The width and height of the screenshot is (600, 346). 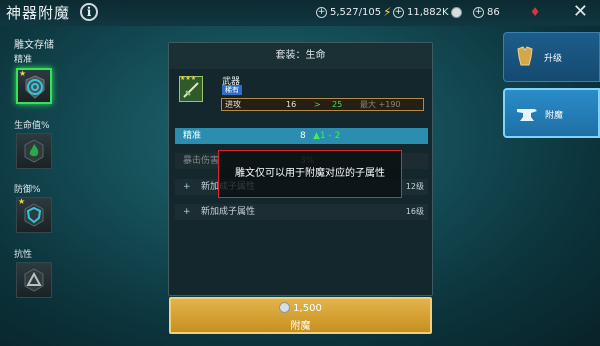 What do you see at coordinates (23, 60) in the screenshot?
I see `group-label-accuracy: 精准` at bounding box center [23, 60].